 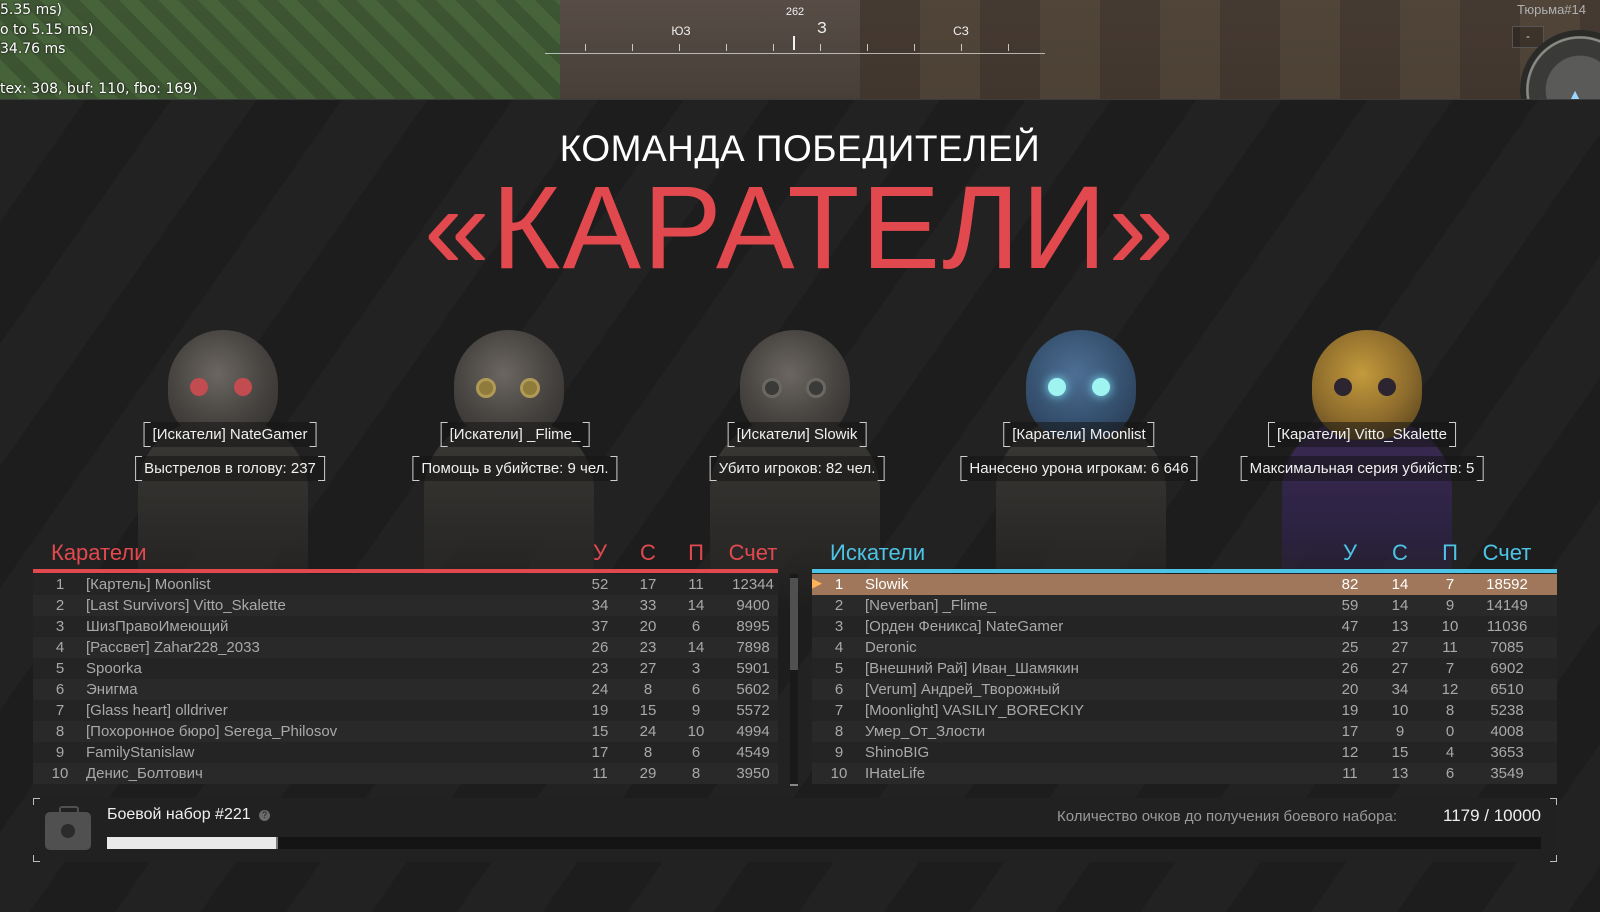 I want to click on table-row: 9 FamilyStanislaw 17 8 6 4549, so click(x=405, y=752).